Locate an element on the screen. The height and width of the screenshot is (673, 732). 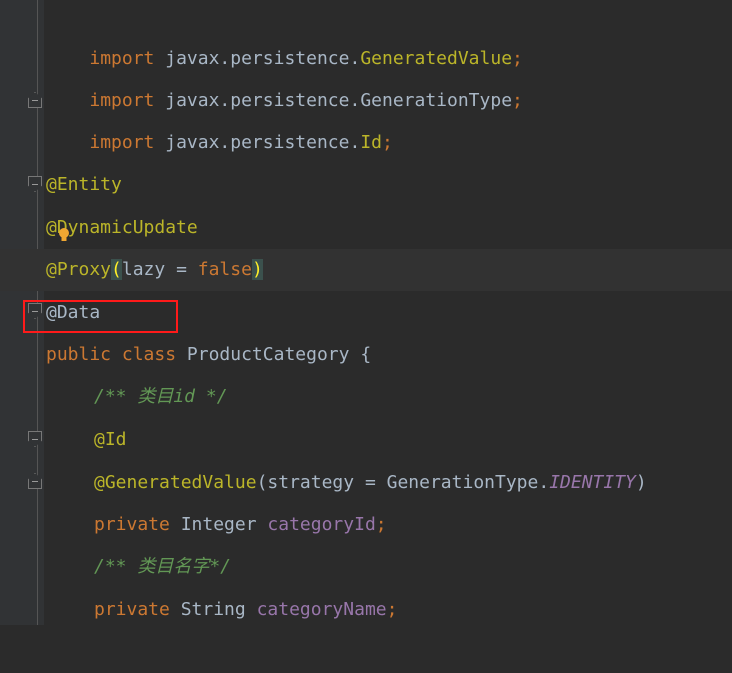
code-line: import javax.persistence.GenerationType; is located at coordinates (366, 74).